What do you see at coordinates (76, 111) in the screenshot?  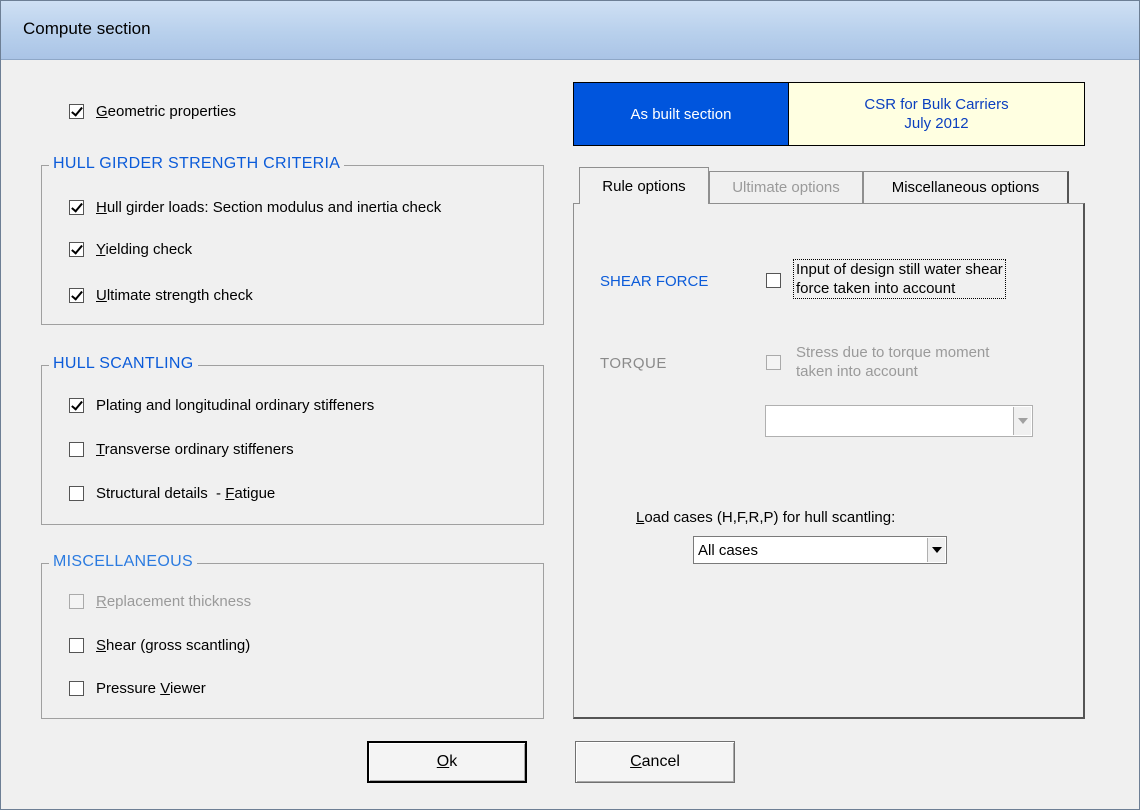 I see `checkbox-box` at bounding box center [76, 111].